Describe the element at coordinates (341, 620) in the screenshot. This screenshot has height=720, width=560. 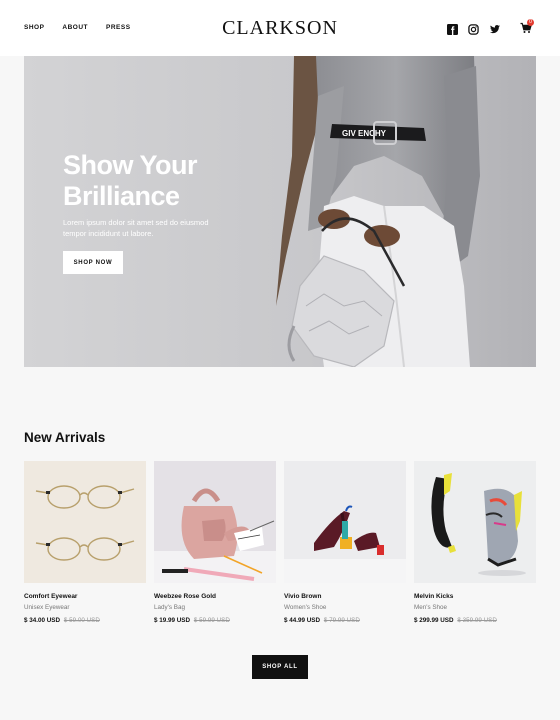
I see `old-price: $ 79.99 USD` at that location.